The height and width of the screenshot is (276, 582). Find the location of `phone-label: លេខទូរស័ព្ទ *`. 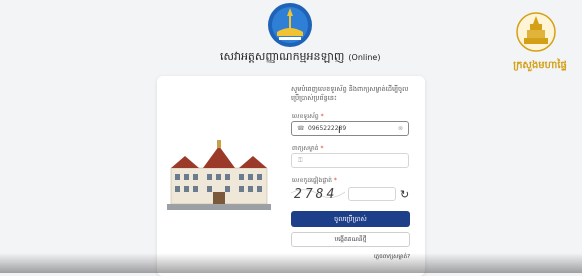

phone-label: លេខទូរស័ព្ទ * is located at coordinates (308, 116).